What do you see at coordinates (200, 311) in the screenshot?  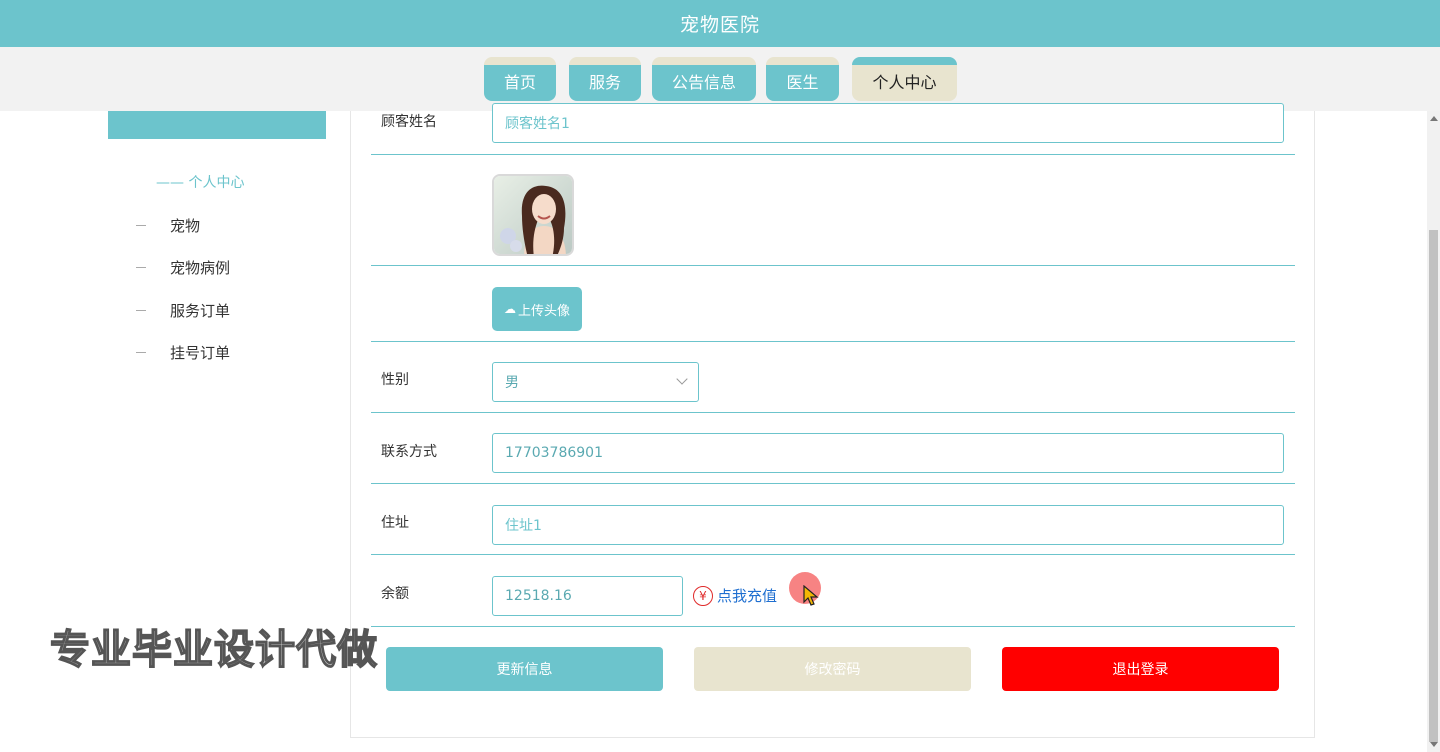 I see `sidebar-item-label: 服务订单` at bounding box center [200, 311].